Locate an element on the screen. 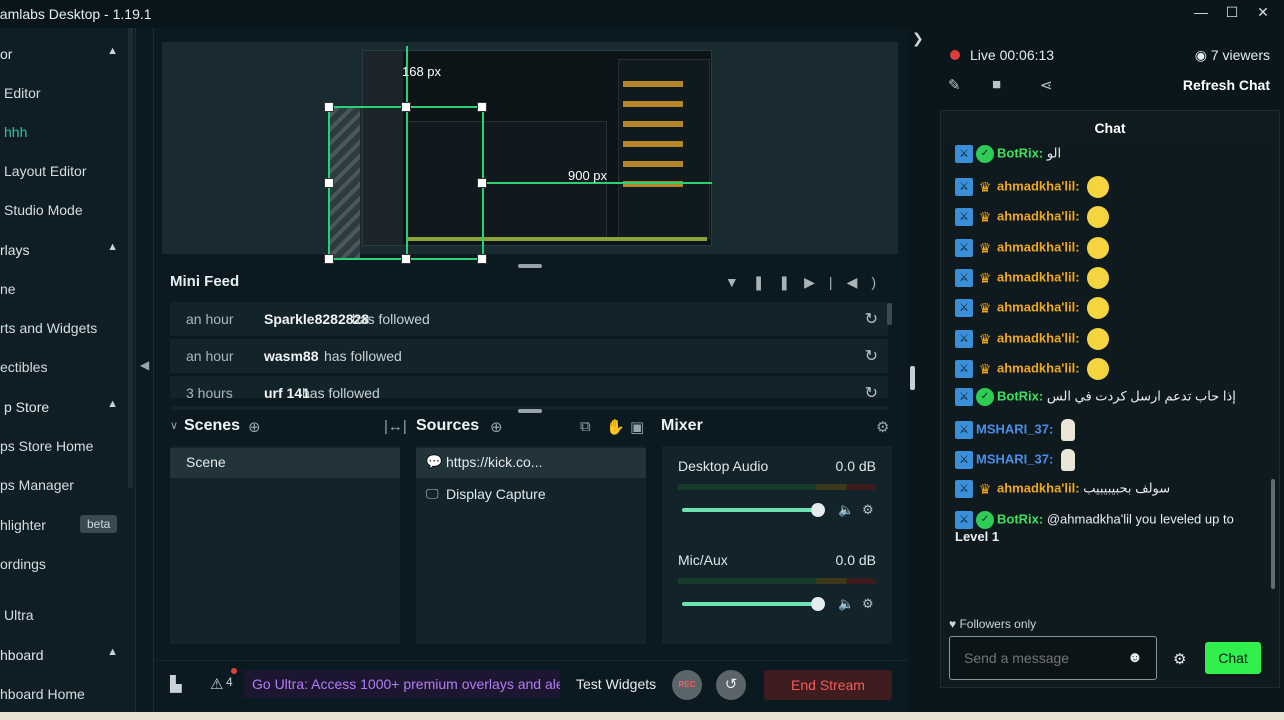 The image size is (1284, 720). add-source-icon: ⊕ is located at coordinates (496, 427).